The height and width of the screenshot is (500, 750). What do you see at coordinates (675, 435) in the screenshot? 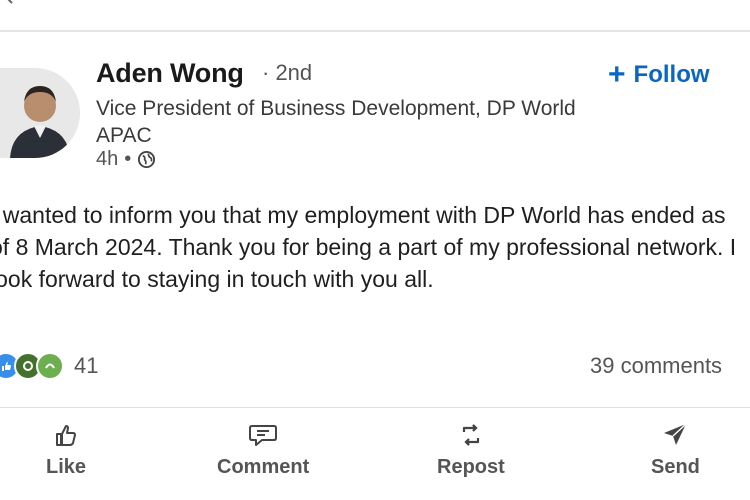
I see `send-icon` at bounding box center [675, 435].